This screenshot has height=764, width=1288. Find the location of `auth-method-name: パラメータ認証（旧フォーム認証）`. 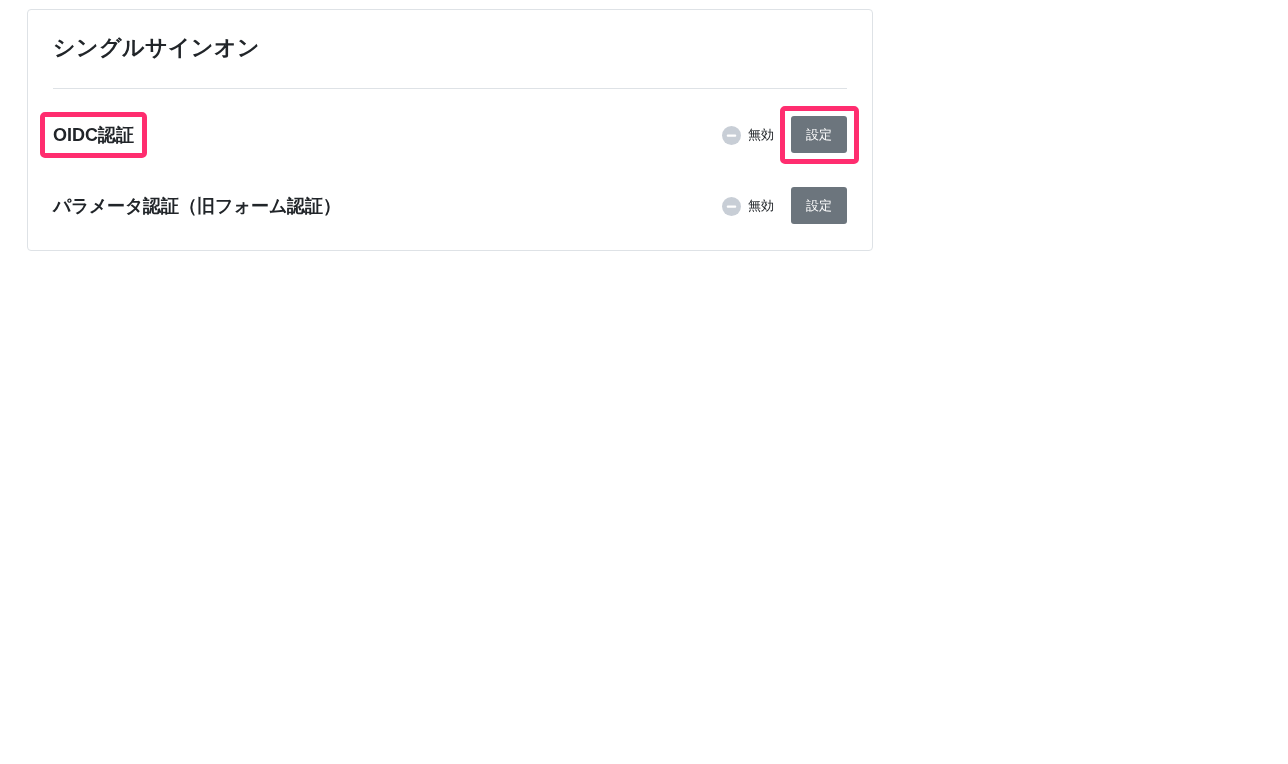

auth-method-name: パラメータ認証（旧フォーム認証） is located at coordinates (197, 206).